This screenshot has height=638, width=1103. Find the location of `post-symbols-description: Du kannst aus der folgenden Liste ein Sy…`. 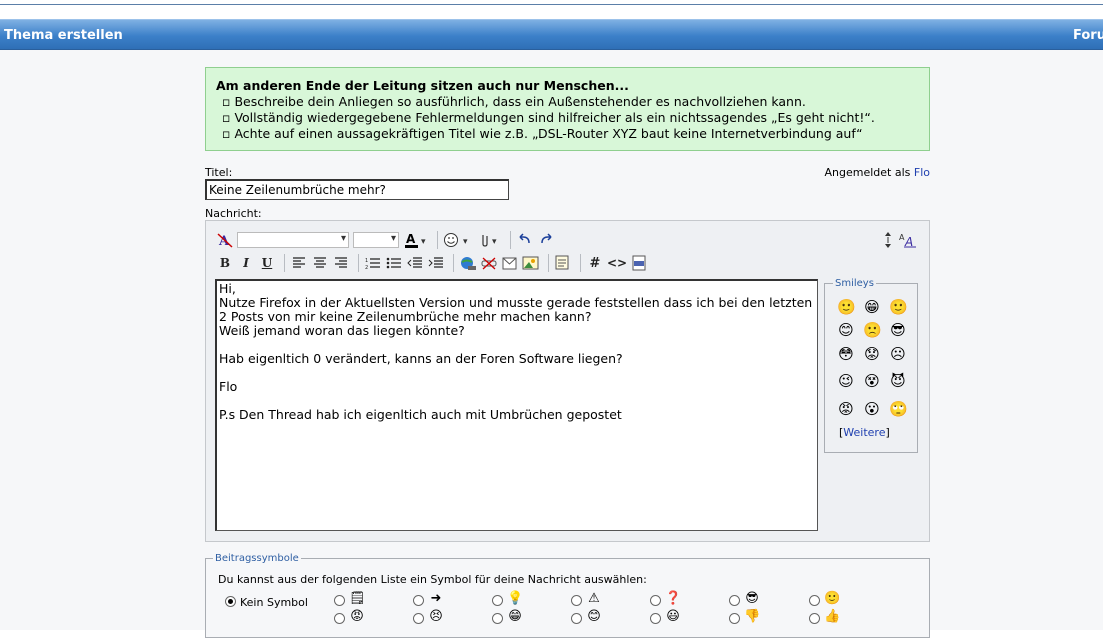

post-symbols-description: Du kannst aus der folgenden Liste ein Sy… is located at coordinates (432, 579).